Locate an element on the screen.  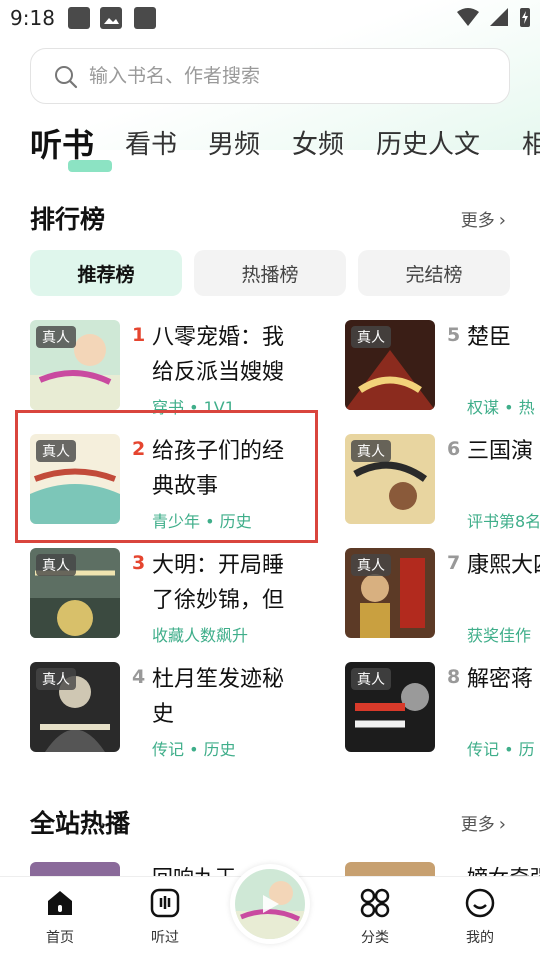
nav-profile: 我的 is located at coordinates (480, 917).